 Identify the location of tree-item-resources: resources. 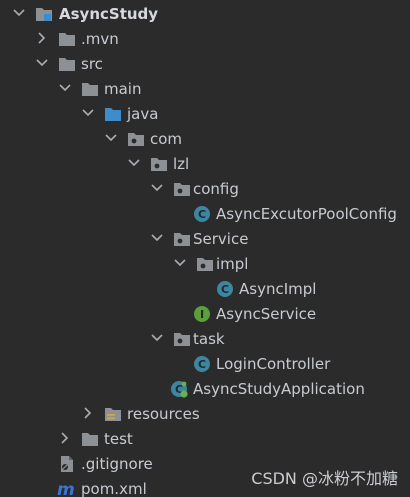
(205, 414).